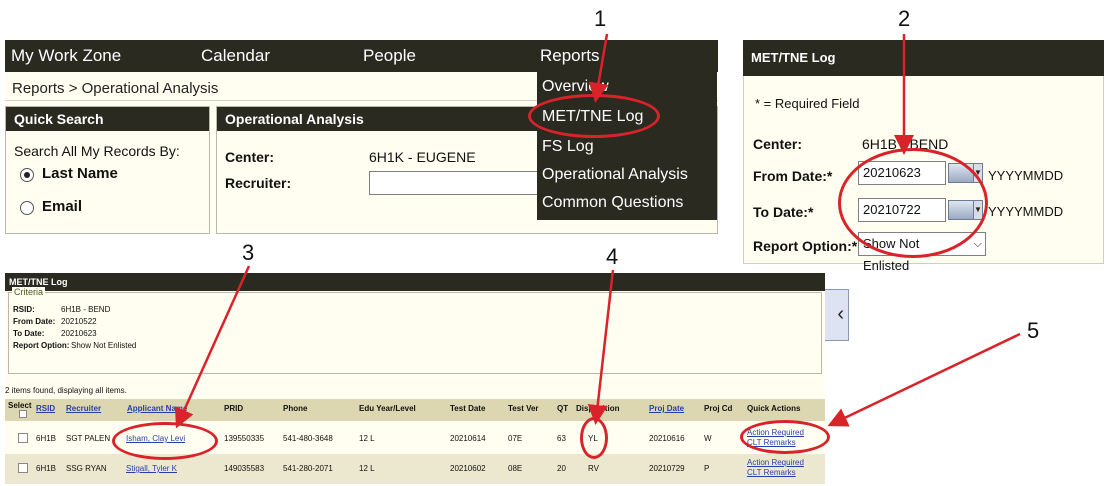 The height and width of the screenshot is (486, 1110). What do you see at coordinates (924, 379) in the screenshot?
I see `arrow-to-quick-actions` at bounding box center [924, 379].